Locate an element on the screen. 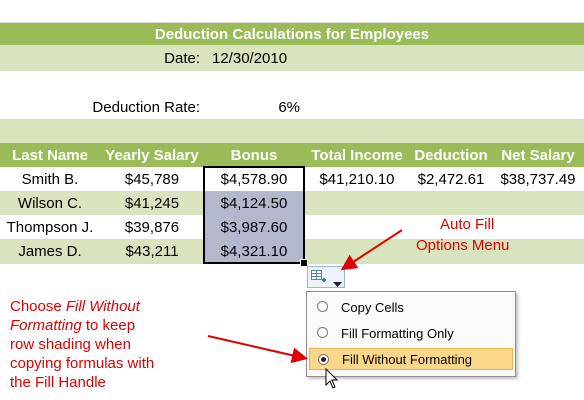 Image resolution: width=584 pixels, height=400 pixels. cell-yearly-salary: $43,211 is located at coordinates (152, 251).